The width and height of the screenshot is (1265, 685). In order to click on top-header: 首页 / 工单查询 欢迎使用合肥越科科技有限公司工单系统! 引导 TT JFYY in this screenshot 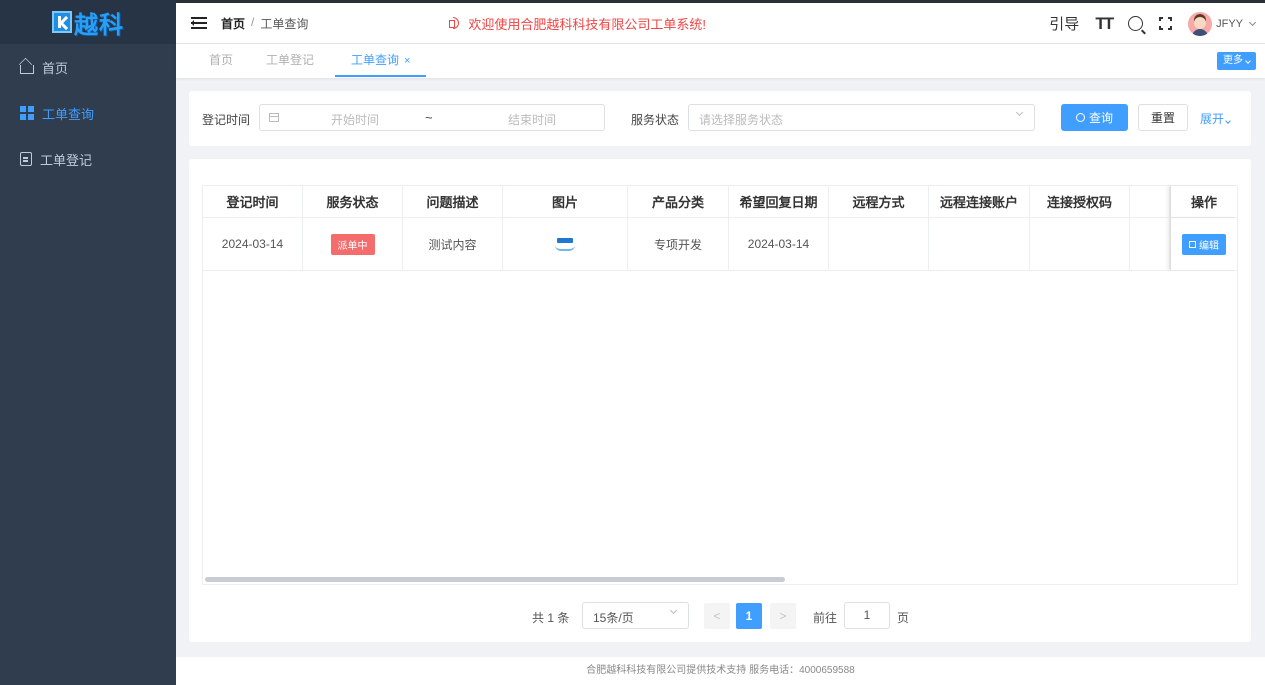, I will do `click(720, 22)`.